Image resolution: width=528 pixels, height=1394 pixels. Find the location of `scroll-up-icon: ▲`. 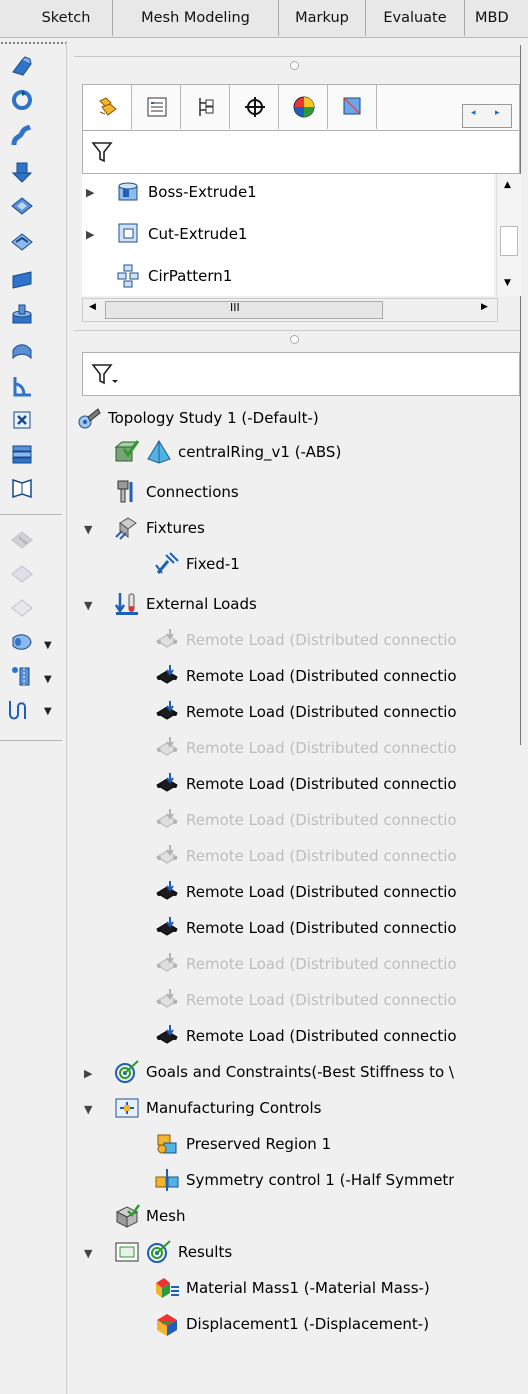

scroll-up-icon: ▲ is located at coordinates (507, 185).